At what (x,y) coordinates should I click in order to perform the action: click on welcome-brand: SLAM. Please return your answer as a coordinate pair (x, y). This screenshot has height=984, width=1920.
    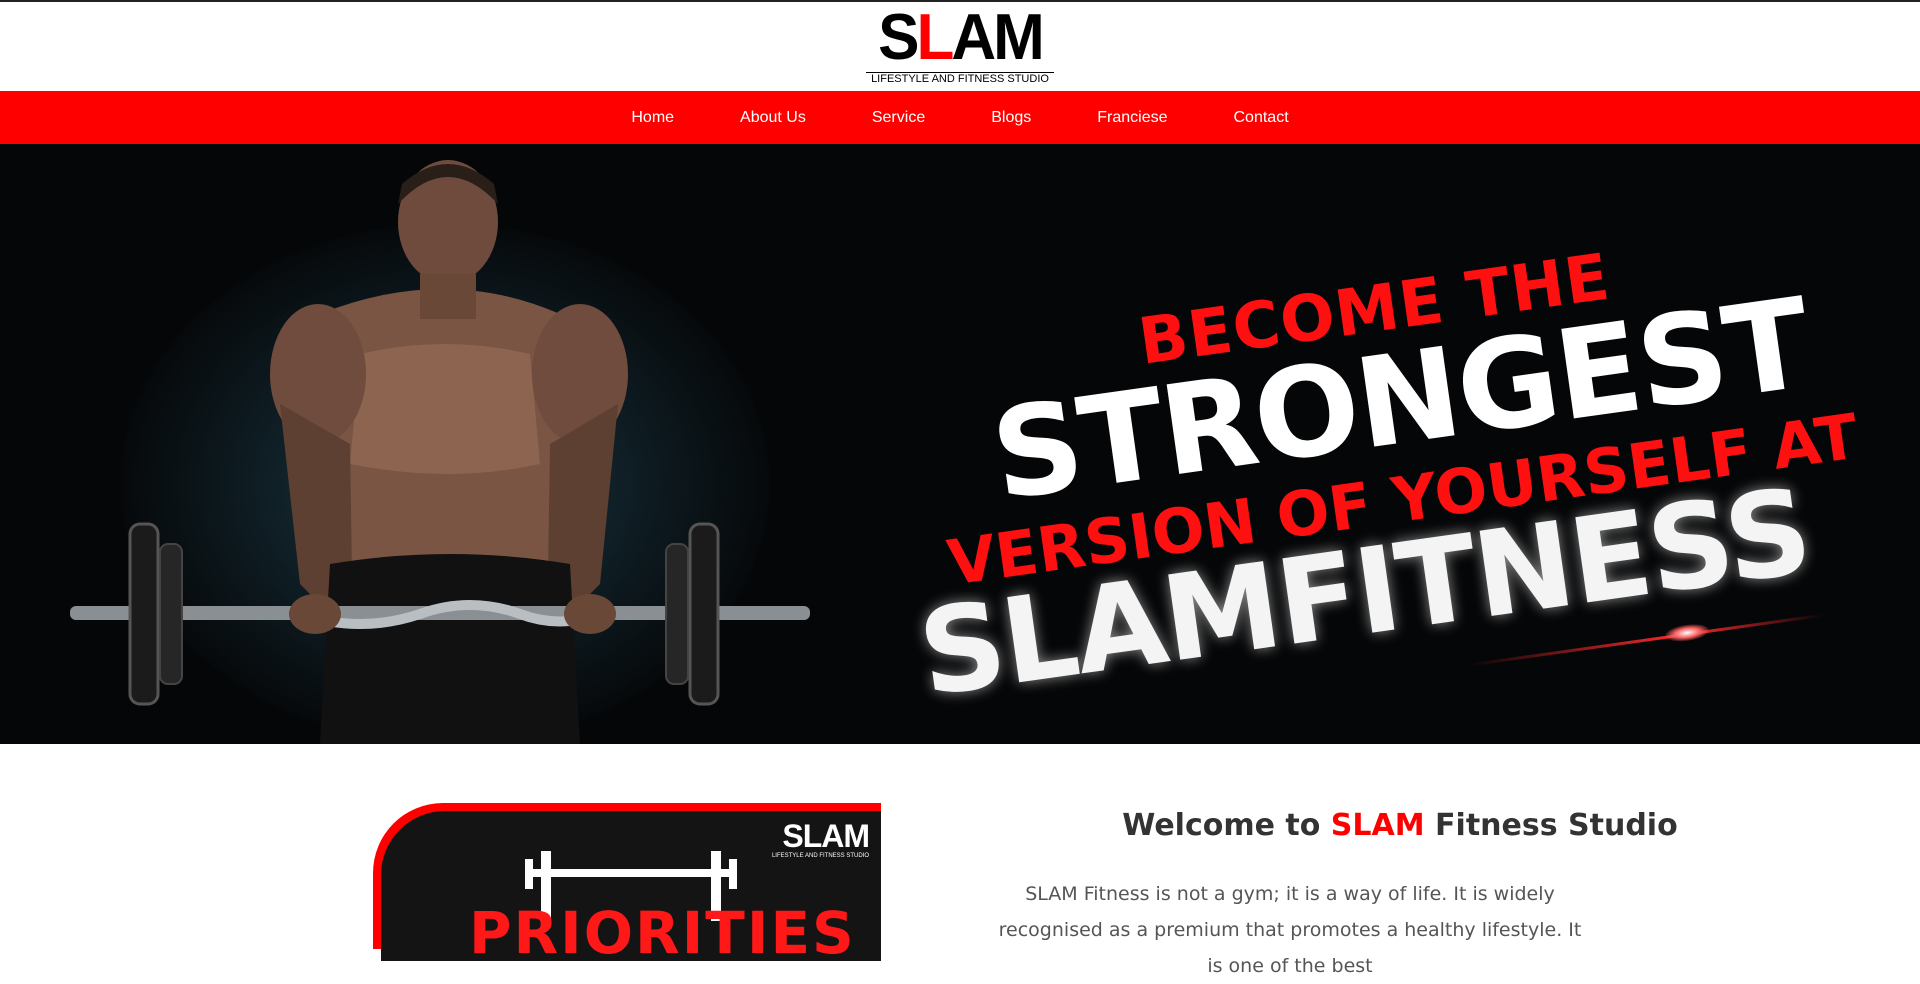
    Looking at the image, I should click on (1377, 825).